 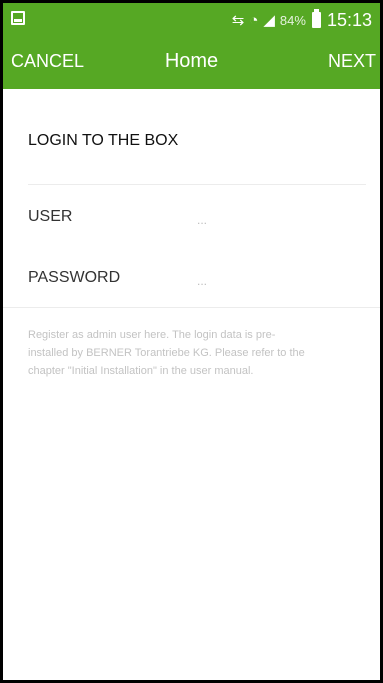 What do you see at coordinates (50, 216) in the screenshot?
I see `user-label: USER` at bounding box center [50, 216].